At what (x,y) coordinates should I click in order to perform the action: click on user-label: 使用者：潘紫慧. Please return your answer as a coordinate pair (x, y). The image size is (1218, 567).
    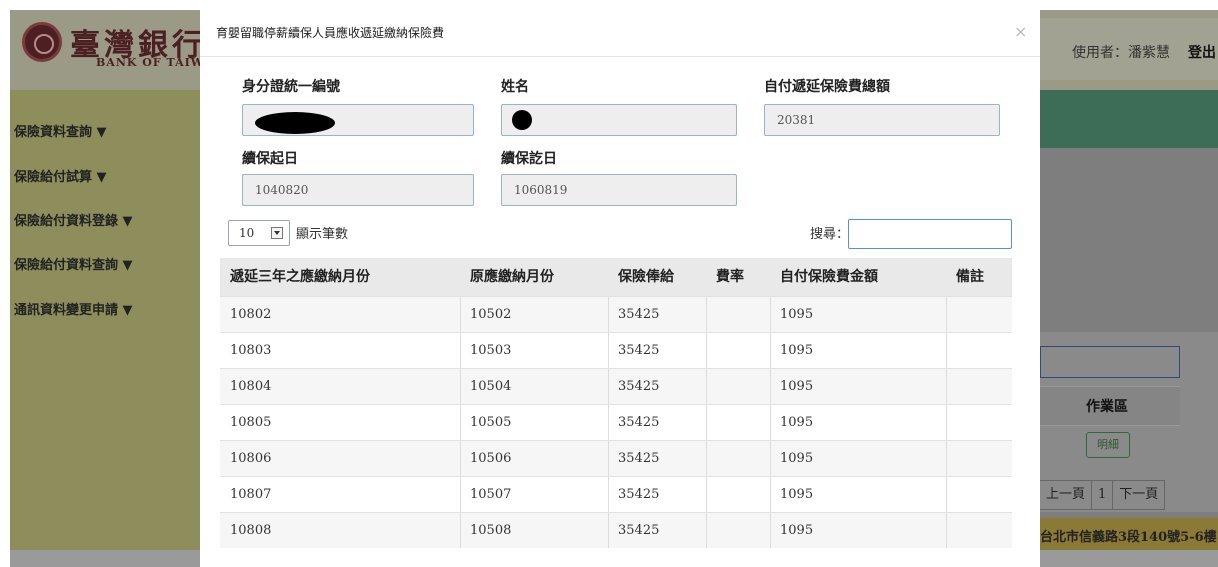
    Looking at the image, I should click on (1121, 53).